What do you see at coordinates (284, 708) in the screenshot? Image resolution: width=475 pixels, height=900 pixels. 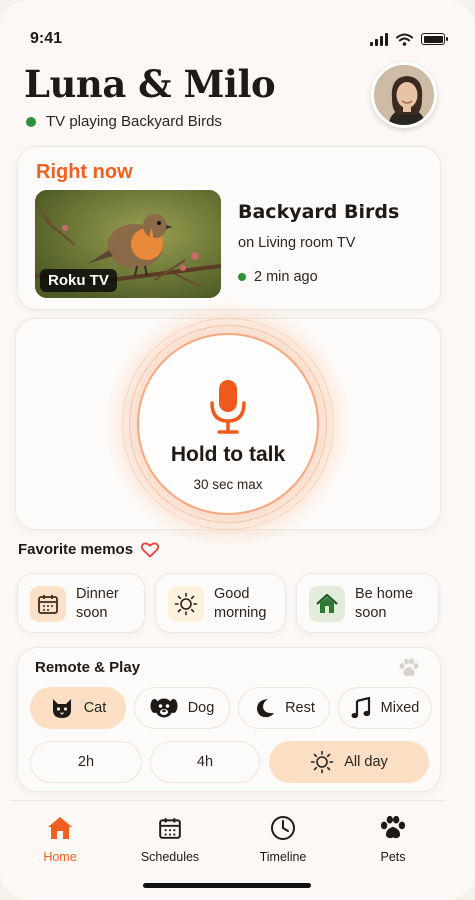 I see `mode-rest-button: Rest` at bounding box center [284, 708].